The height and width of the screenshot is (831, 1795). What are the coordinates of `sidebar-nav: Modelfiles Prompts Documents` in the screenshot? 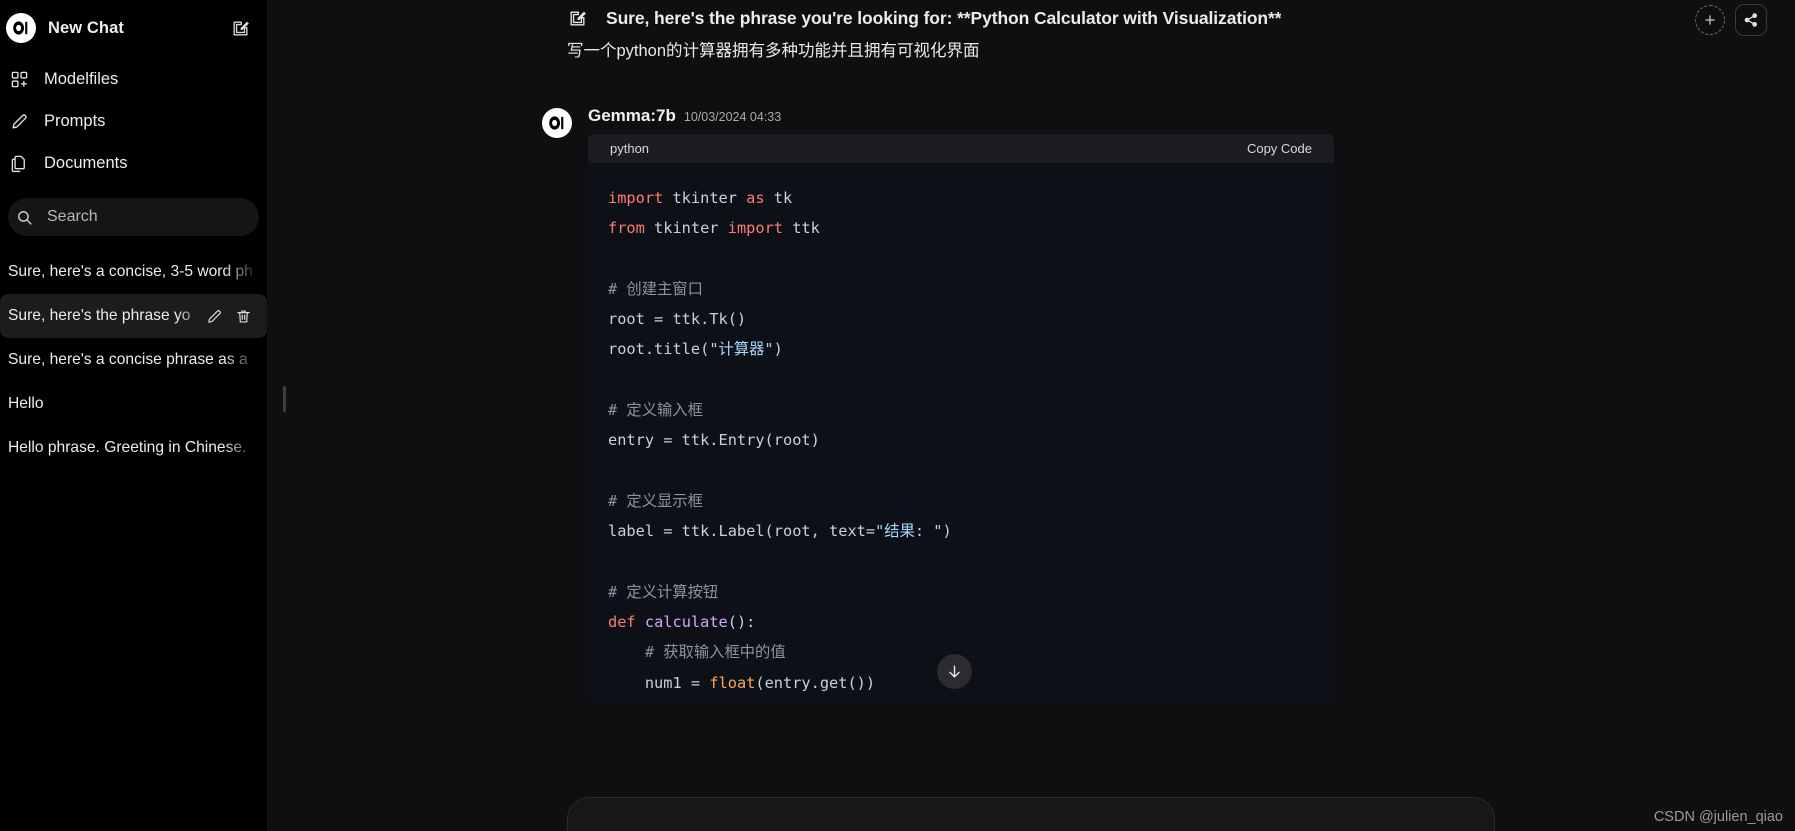 It's located at (133, 123).